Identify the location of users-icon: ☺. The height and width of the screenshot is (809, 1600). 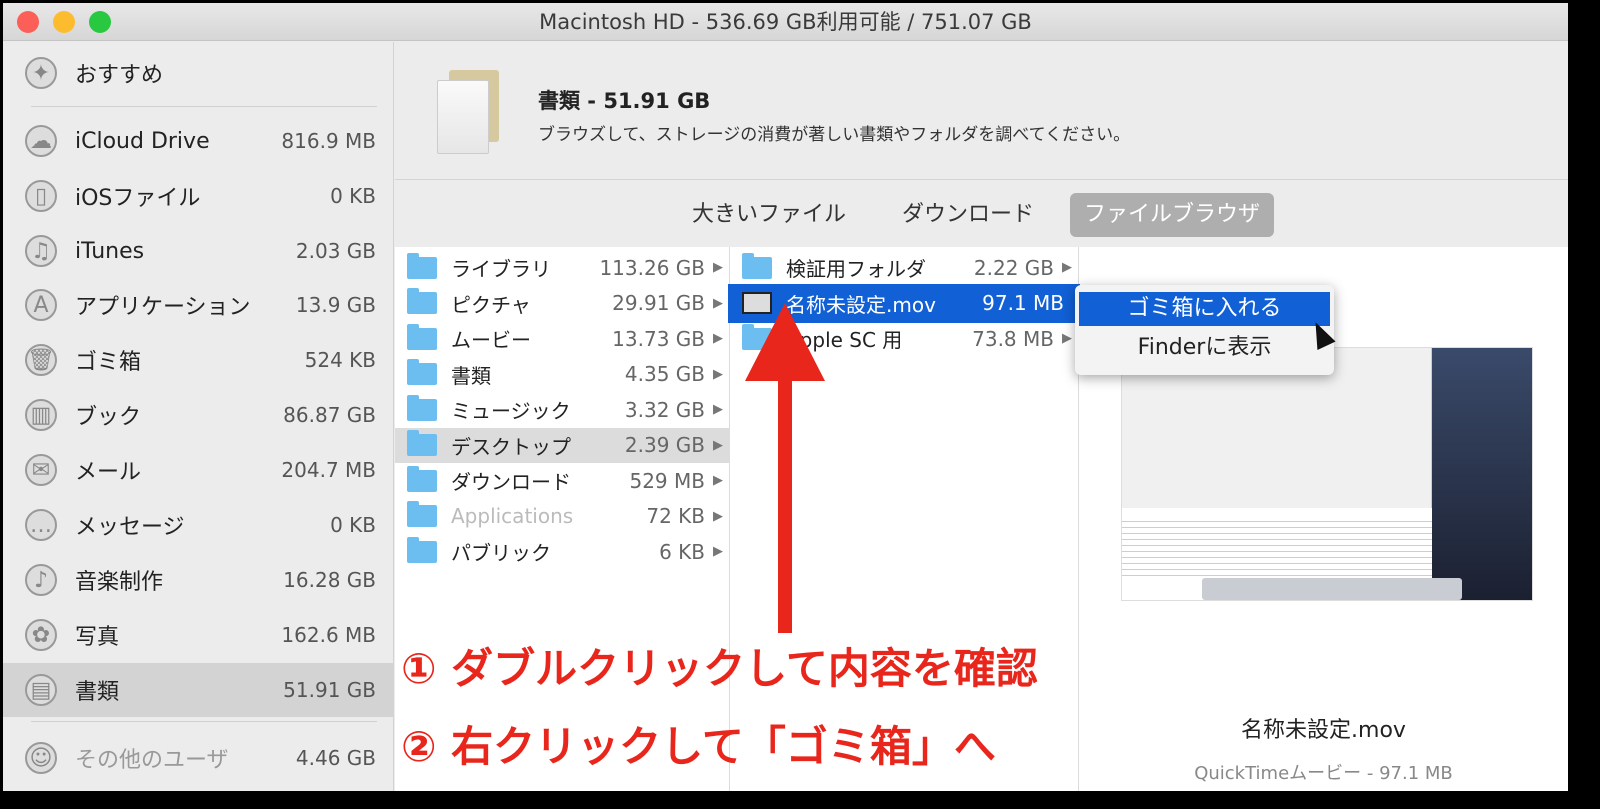
(41, 758).